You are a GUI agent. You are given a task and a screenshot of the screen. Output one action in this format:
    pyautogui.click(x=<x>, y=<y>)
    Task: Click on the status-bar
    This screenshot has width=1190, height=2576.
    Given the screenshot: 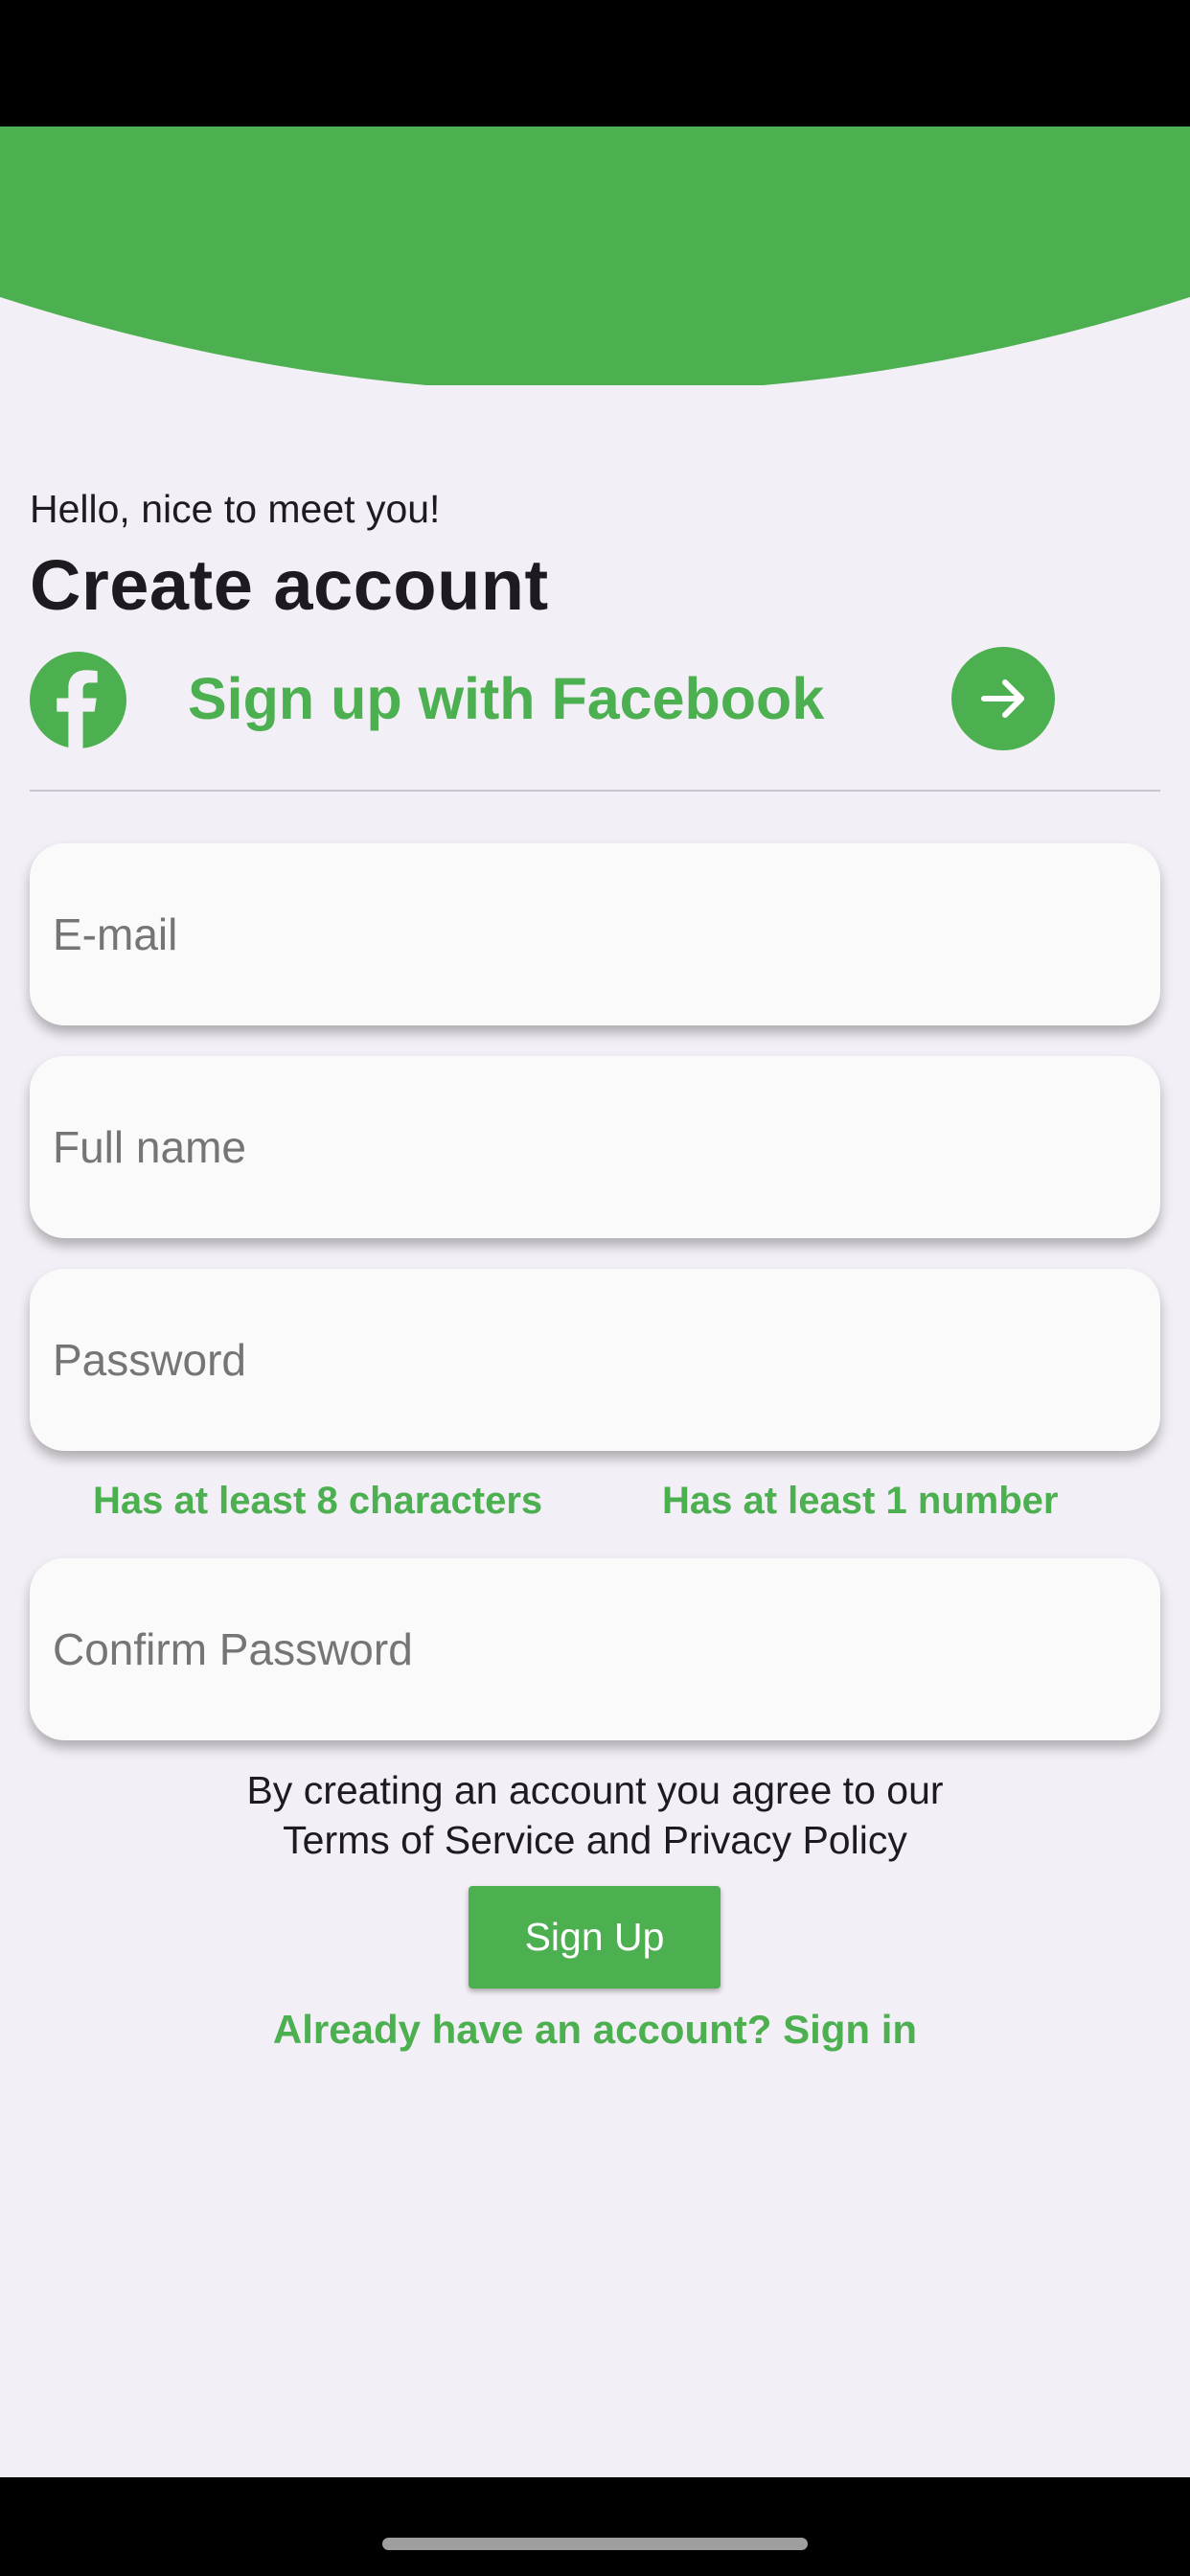 What is the action you would take?
    pyautogui.click(x=595, y=63)
    